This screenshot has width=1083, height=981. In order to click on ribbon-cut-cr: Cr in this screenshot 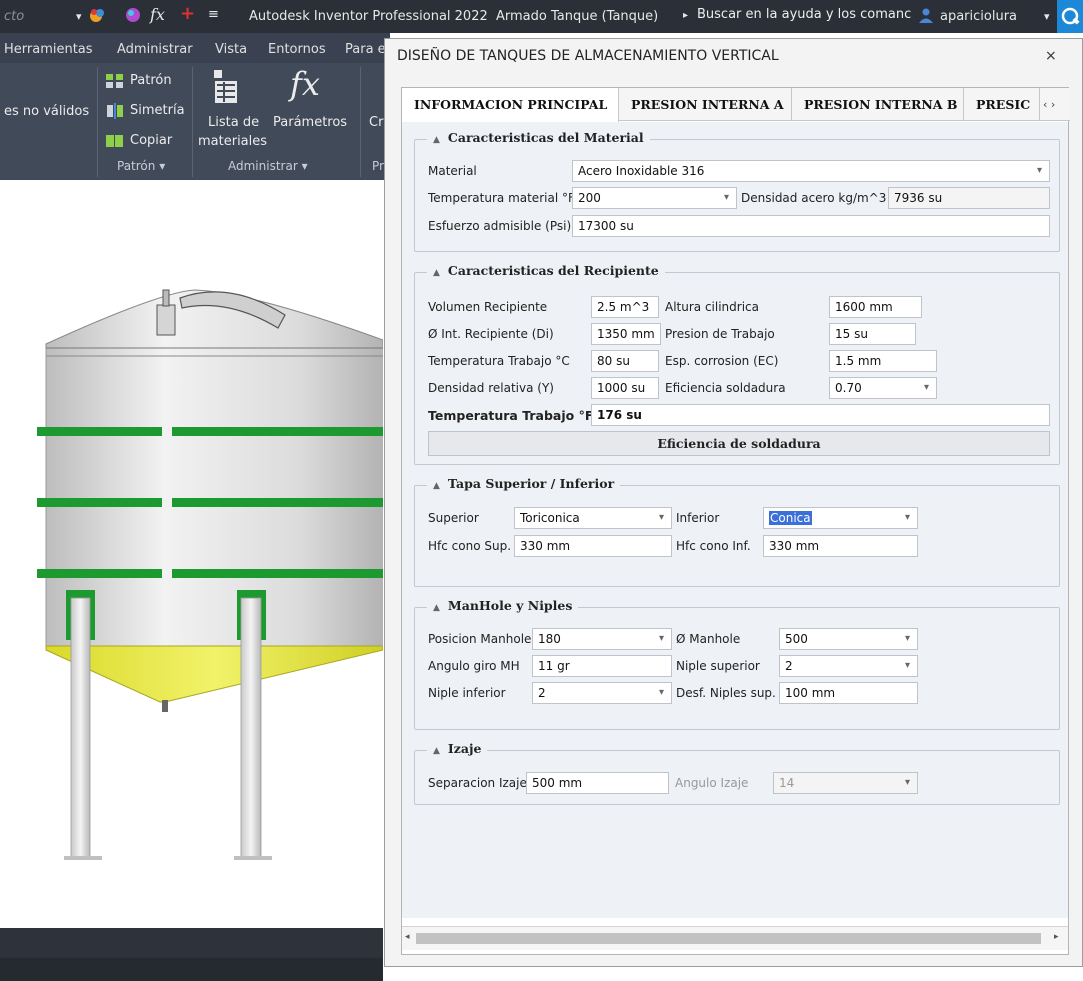, I will do `click(376, 122)`.